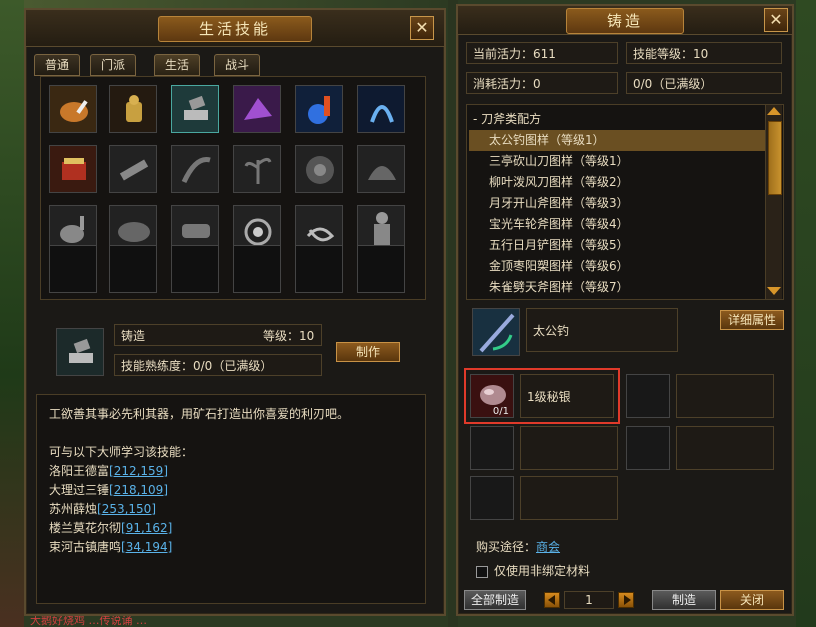  I want to click on tab-life: 生活, so click(177, 65).